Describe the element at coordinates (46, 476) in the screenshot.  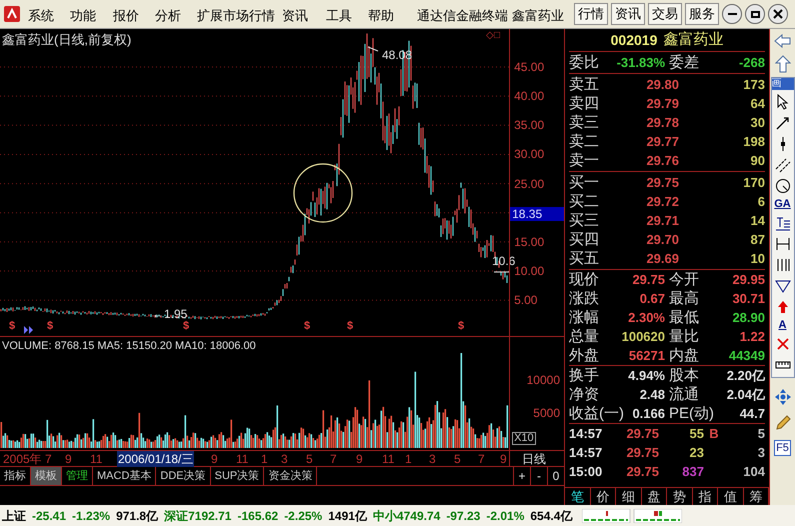
I see `indicator-tab: 模板` at that location.